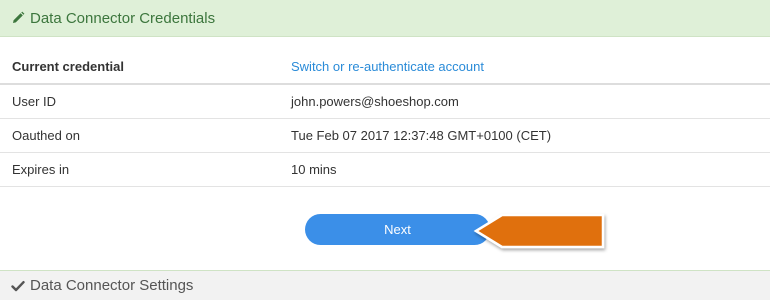 Image resolution: width=770 pixels, height=300 pixels. I want to click on current-credential-label: Current credential, so click(68, 66).